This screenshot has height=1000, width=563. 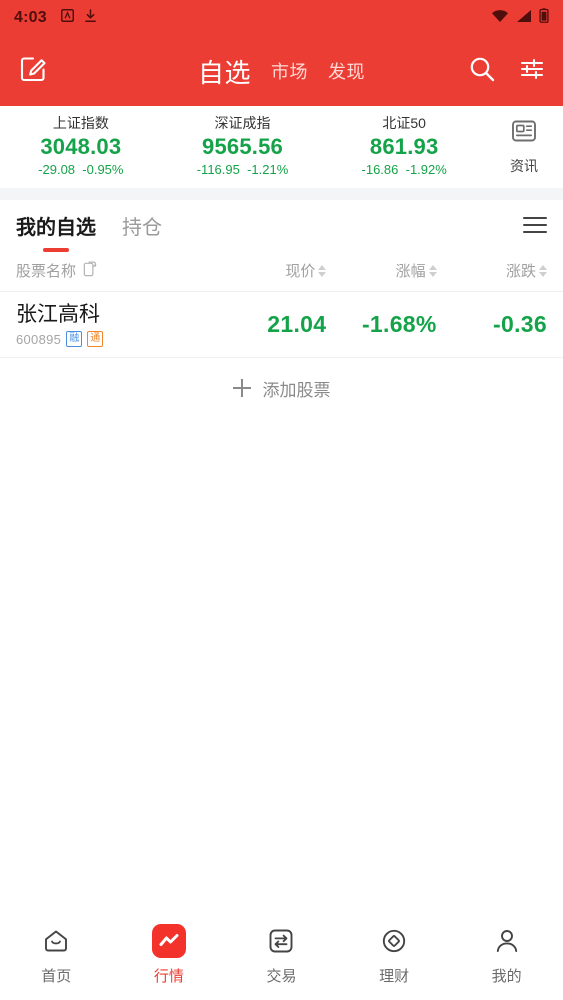 What do you see at coordinates (300, 271) in the screenshot?
I see `column-header-price-label: 现价` at bounding box center [300, 271].